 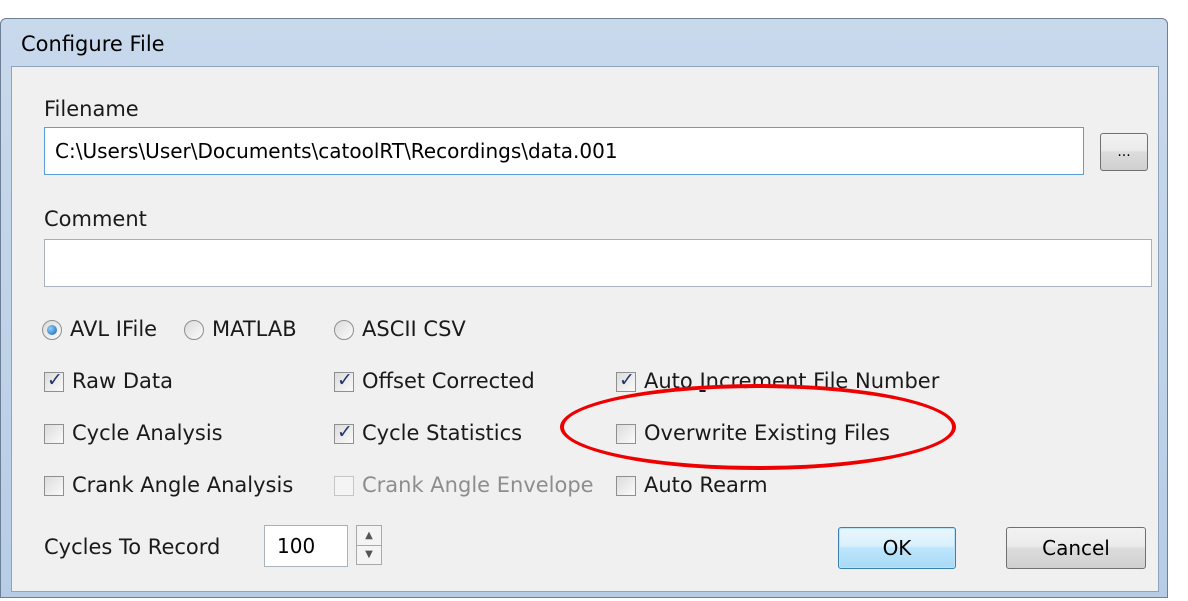 What do you see at coordinates (54, 434) in the screenshot?
I see `cycle-analysis-checkbox` at bounding box center [54, 434].